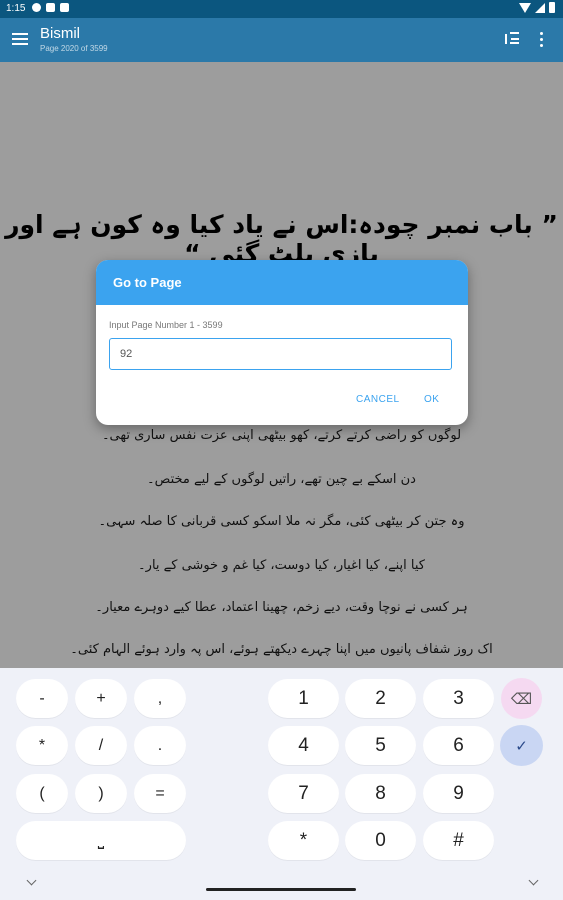  Describe the element at coordinates (512, 39) in the screenshot. I see `table-of-contents-icon` at that location.